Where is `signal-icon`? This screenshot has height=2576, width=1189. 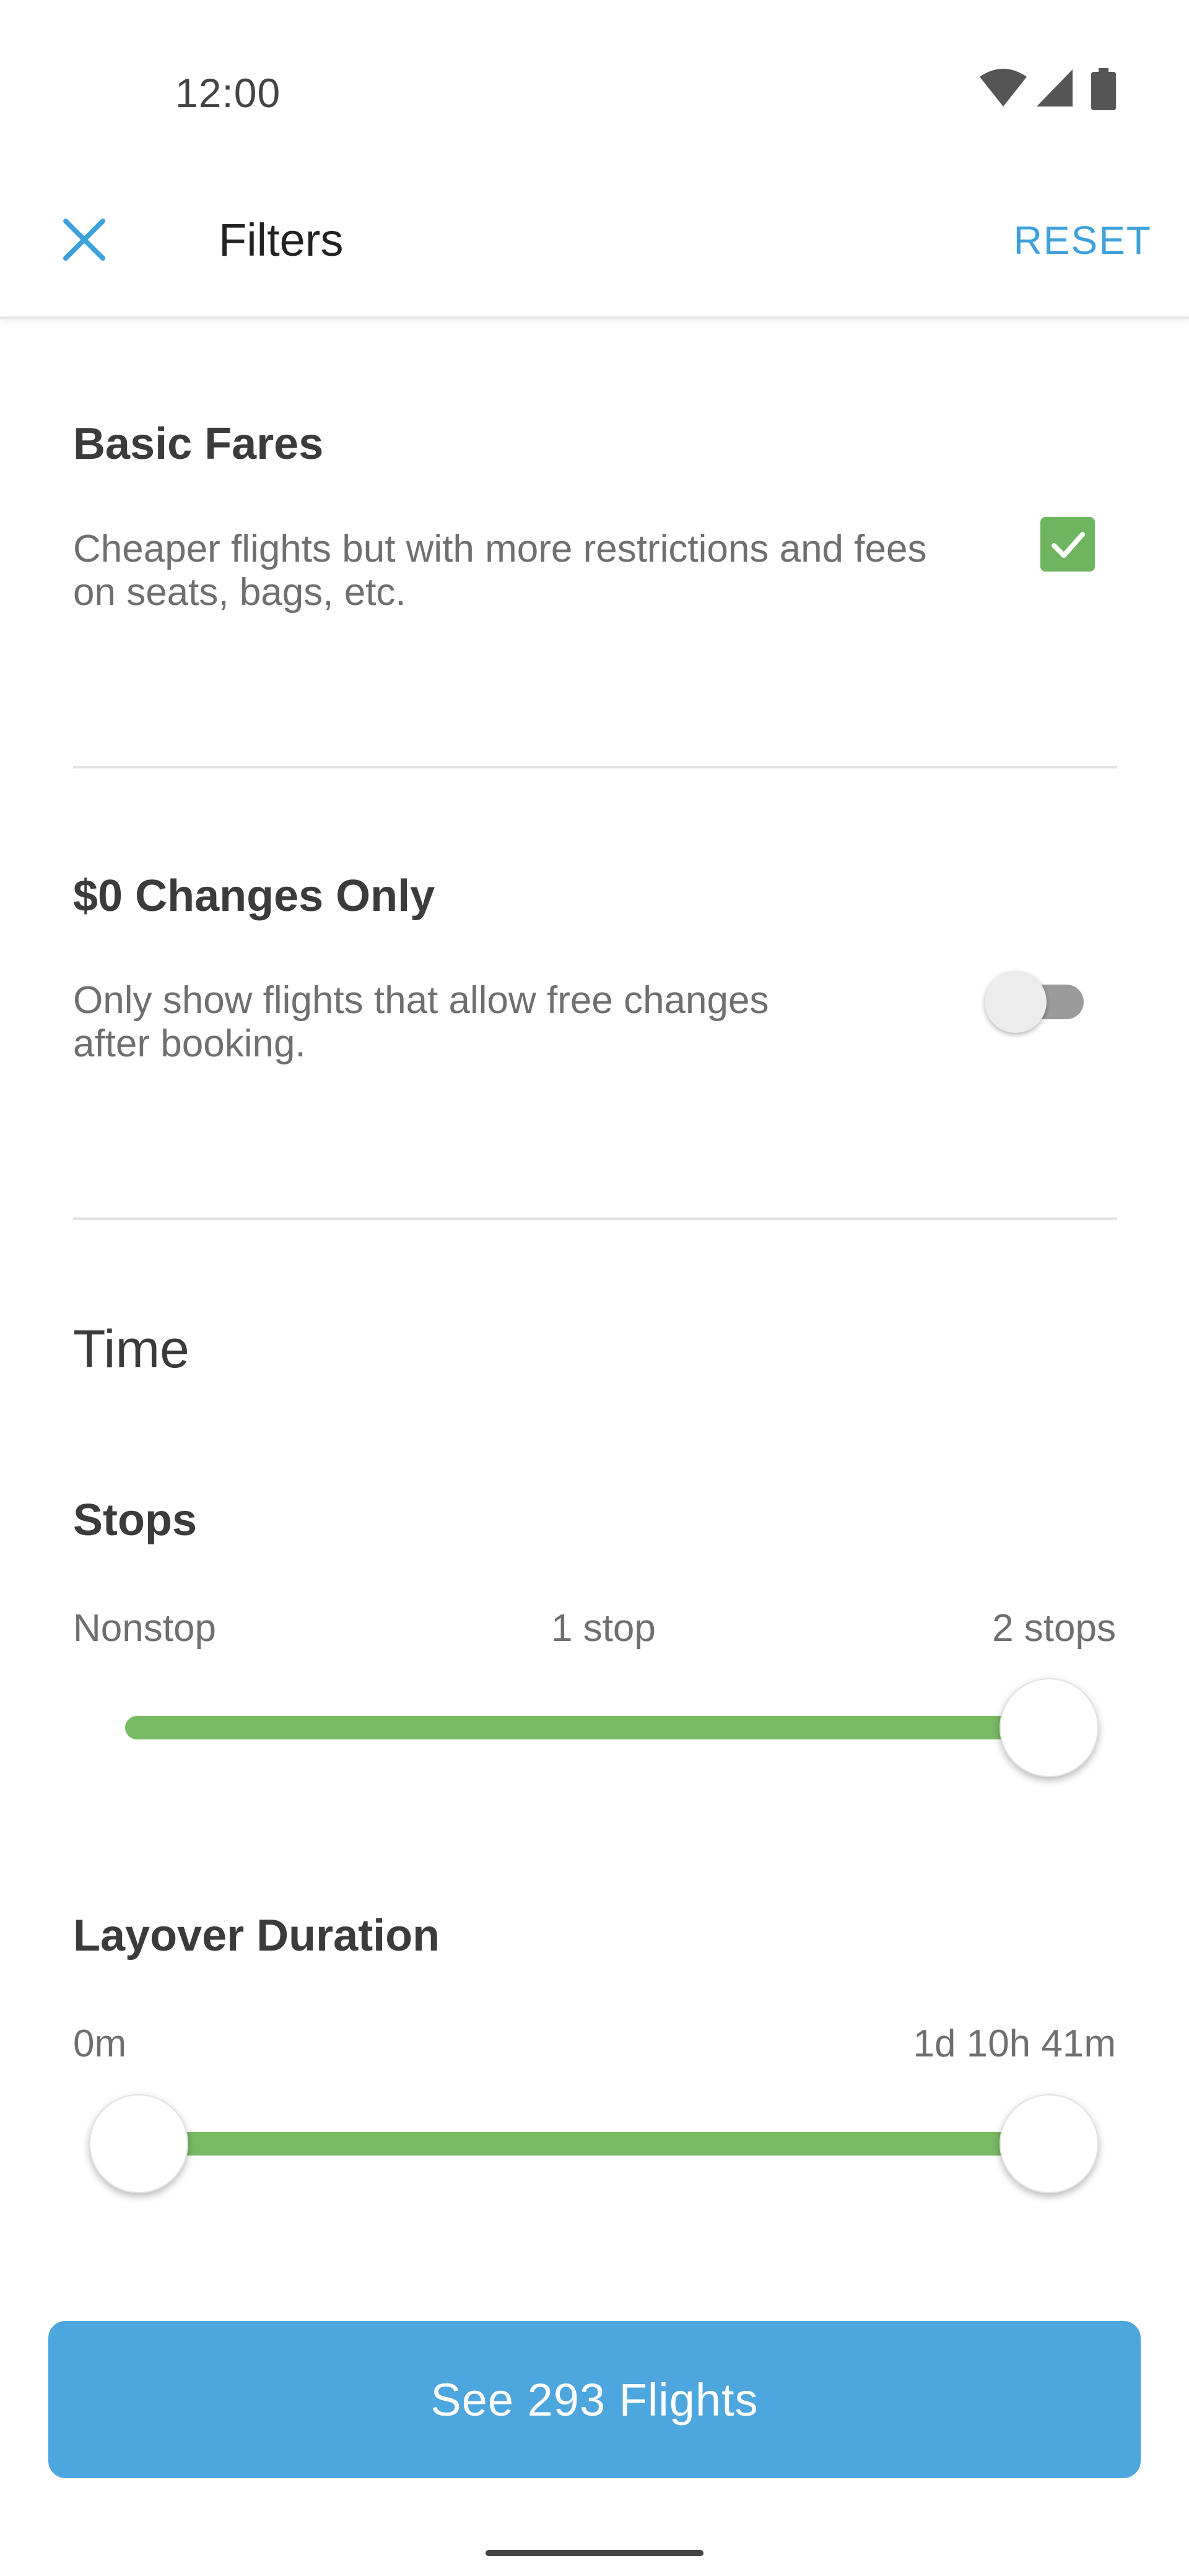 signal-icon is located at coordinates (1055, 88).